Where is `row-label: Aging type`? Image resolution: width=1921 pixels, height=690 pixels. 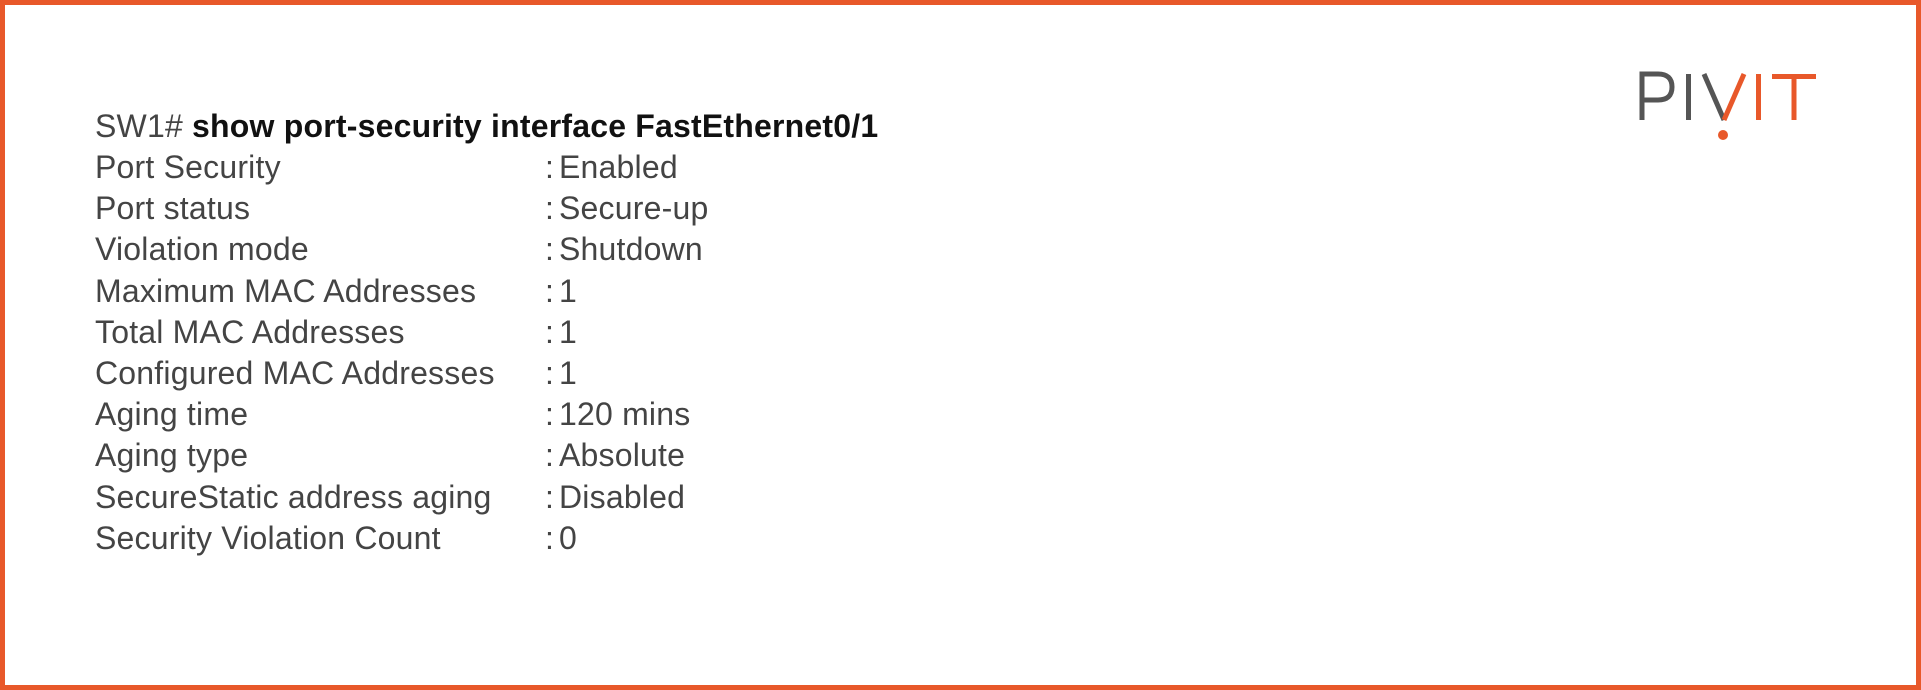 row-label: Aging type is located at coordinates (172, 455).